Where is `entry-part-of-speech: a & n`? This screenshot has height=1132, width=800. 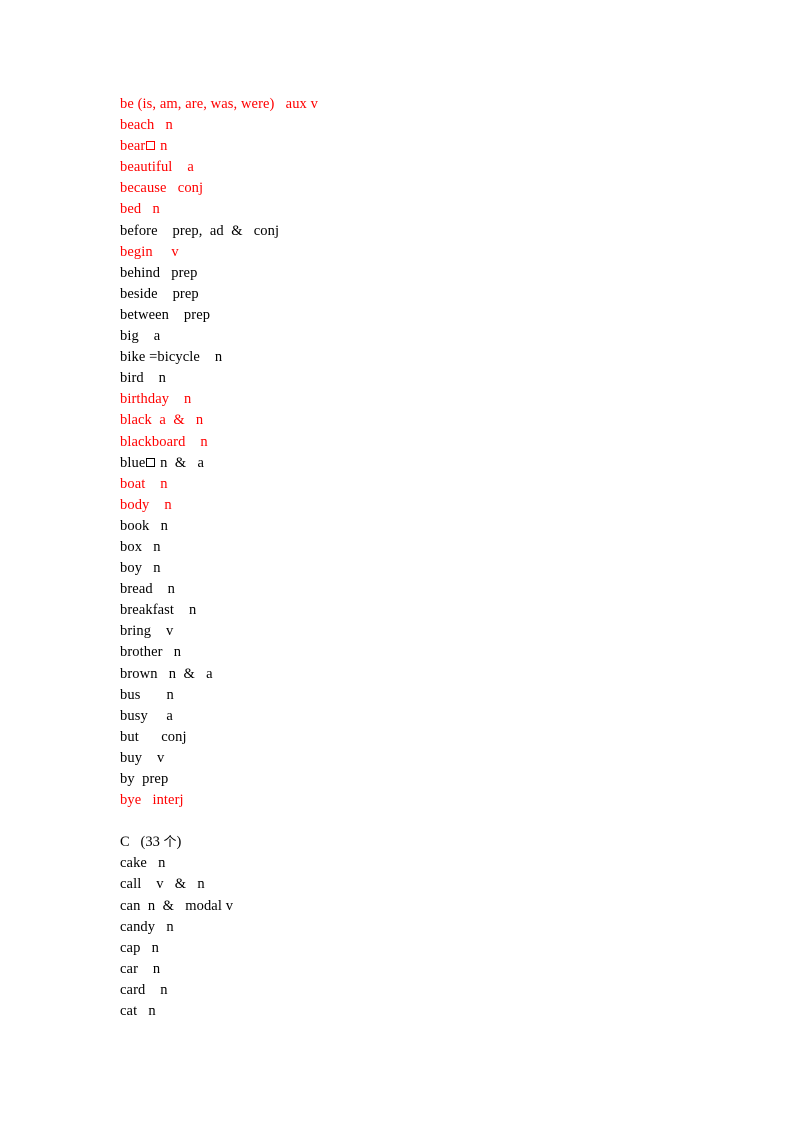
entry-part-of-speech: a & n is located at coordinates (181, 420).